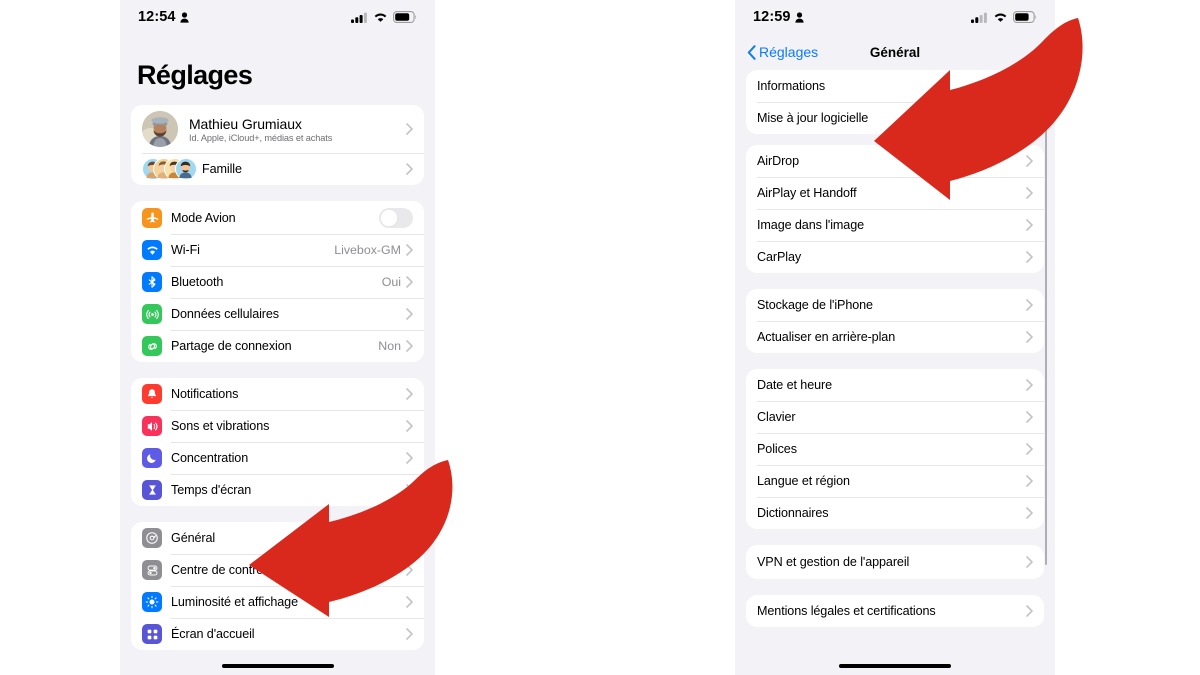  What do you see at coordinates (211, 490) in the screenshot?
I see `row-label: Temps d'écran` at bounding box center [211, 490].